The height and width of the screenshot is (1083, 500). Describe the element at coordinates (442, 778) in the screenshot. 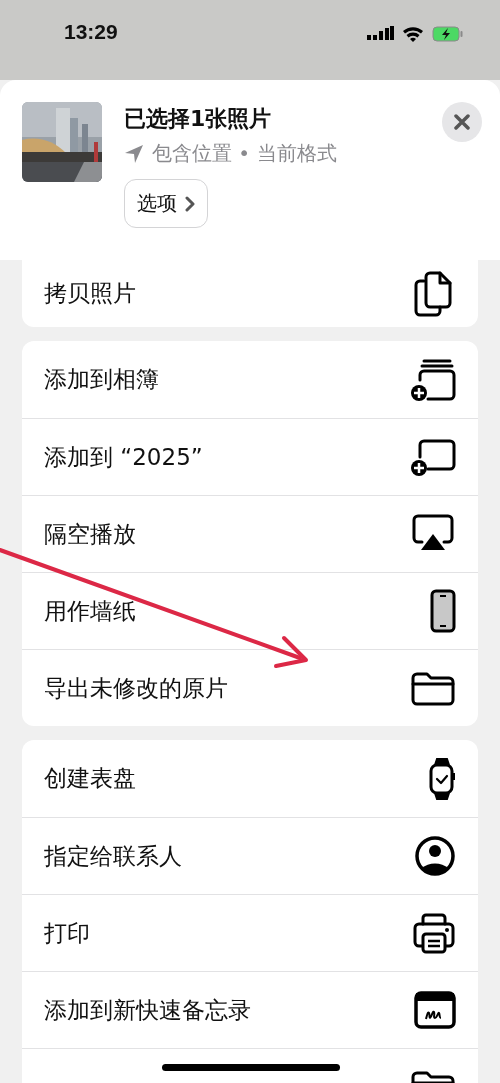

I see `watch-icon` at that location.